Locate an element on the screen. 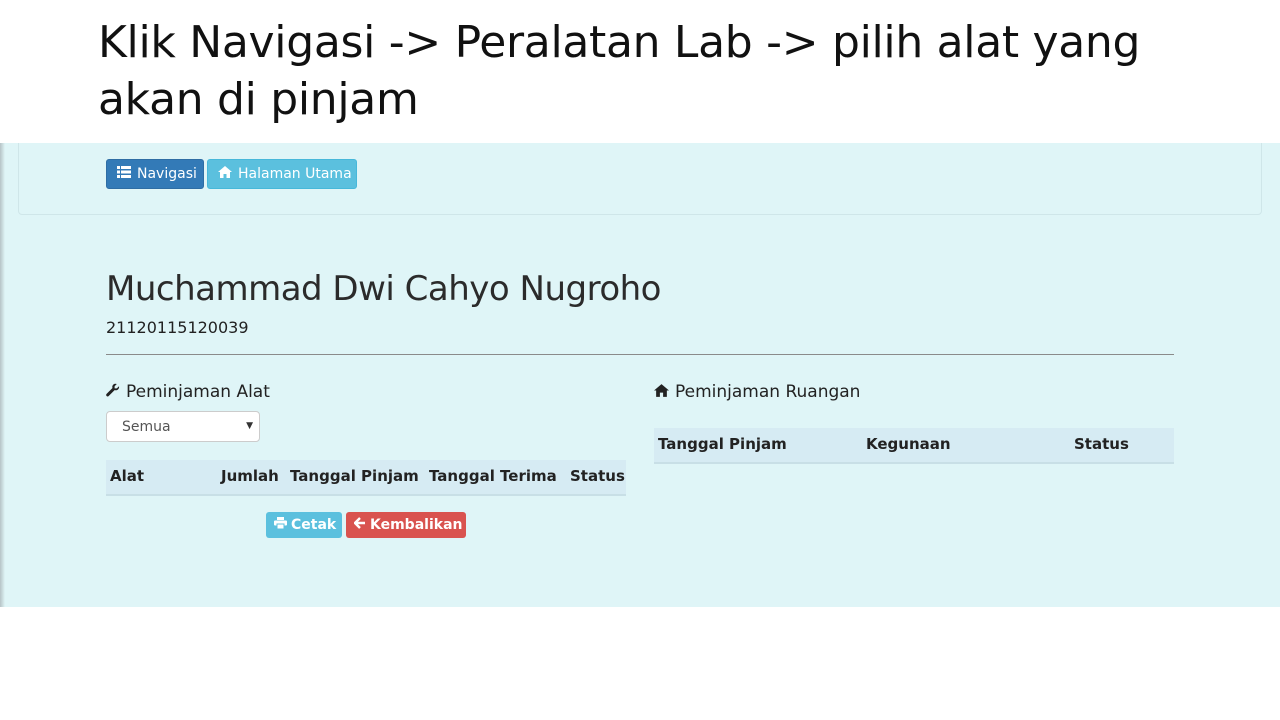  status-filter-select: Semua ▼ is located at coordinates (183, 426).